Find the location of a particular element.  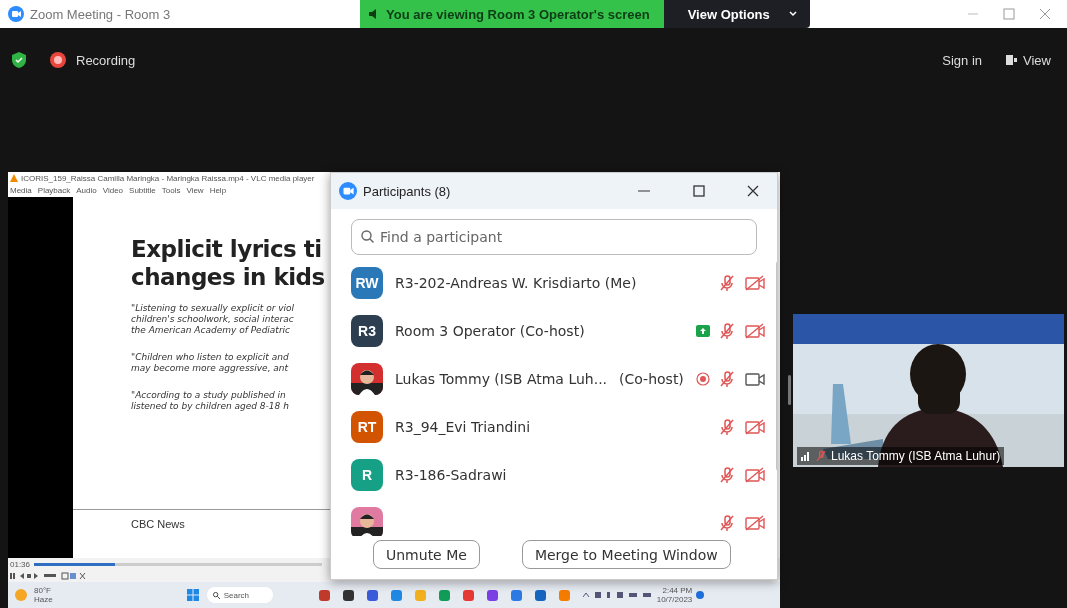

slide-title: Explicit lyrics ti is located at coordinates (227, 249).